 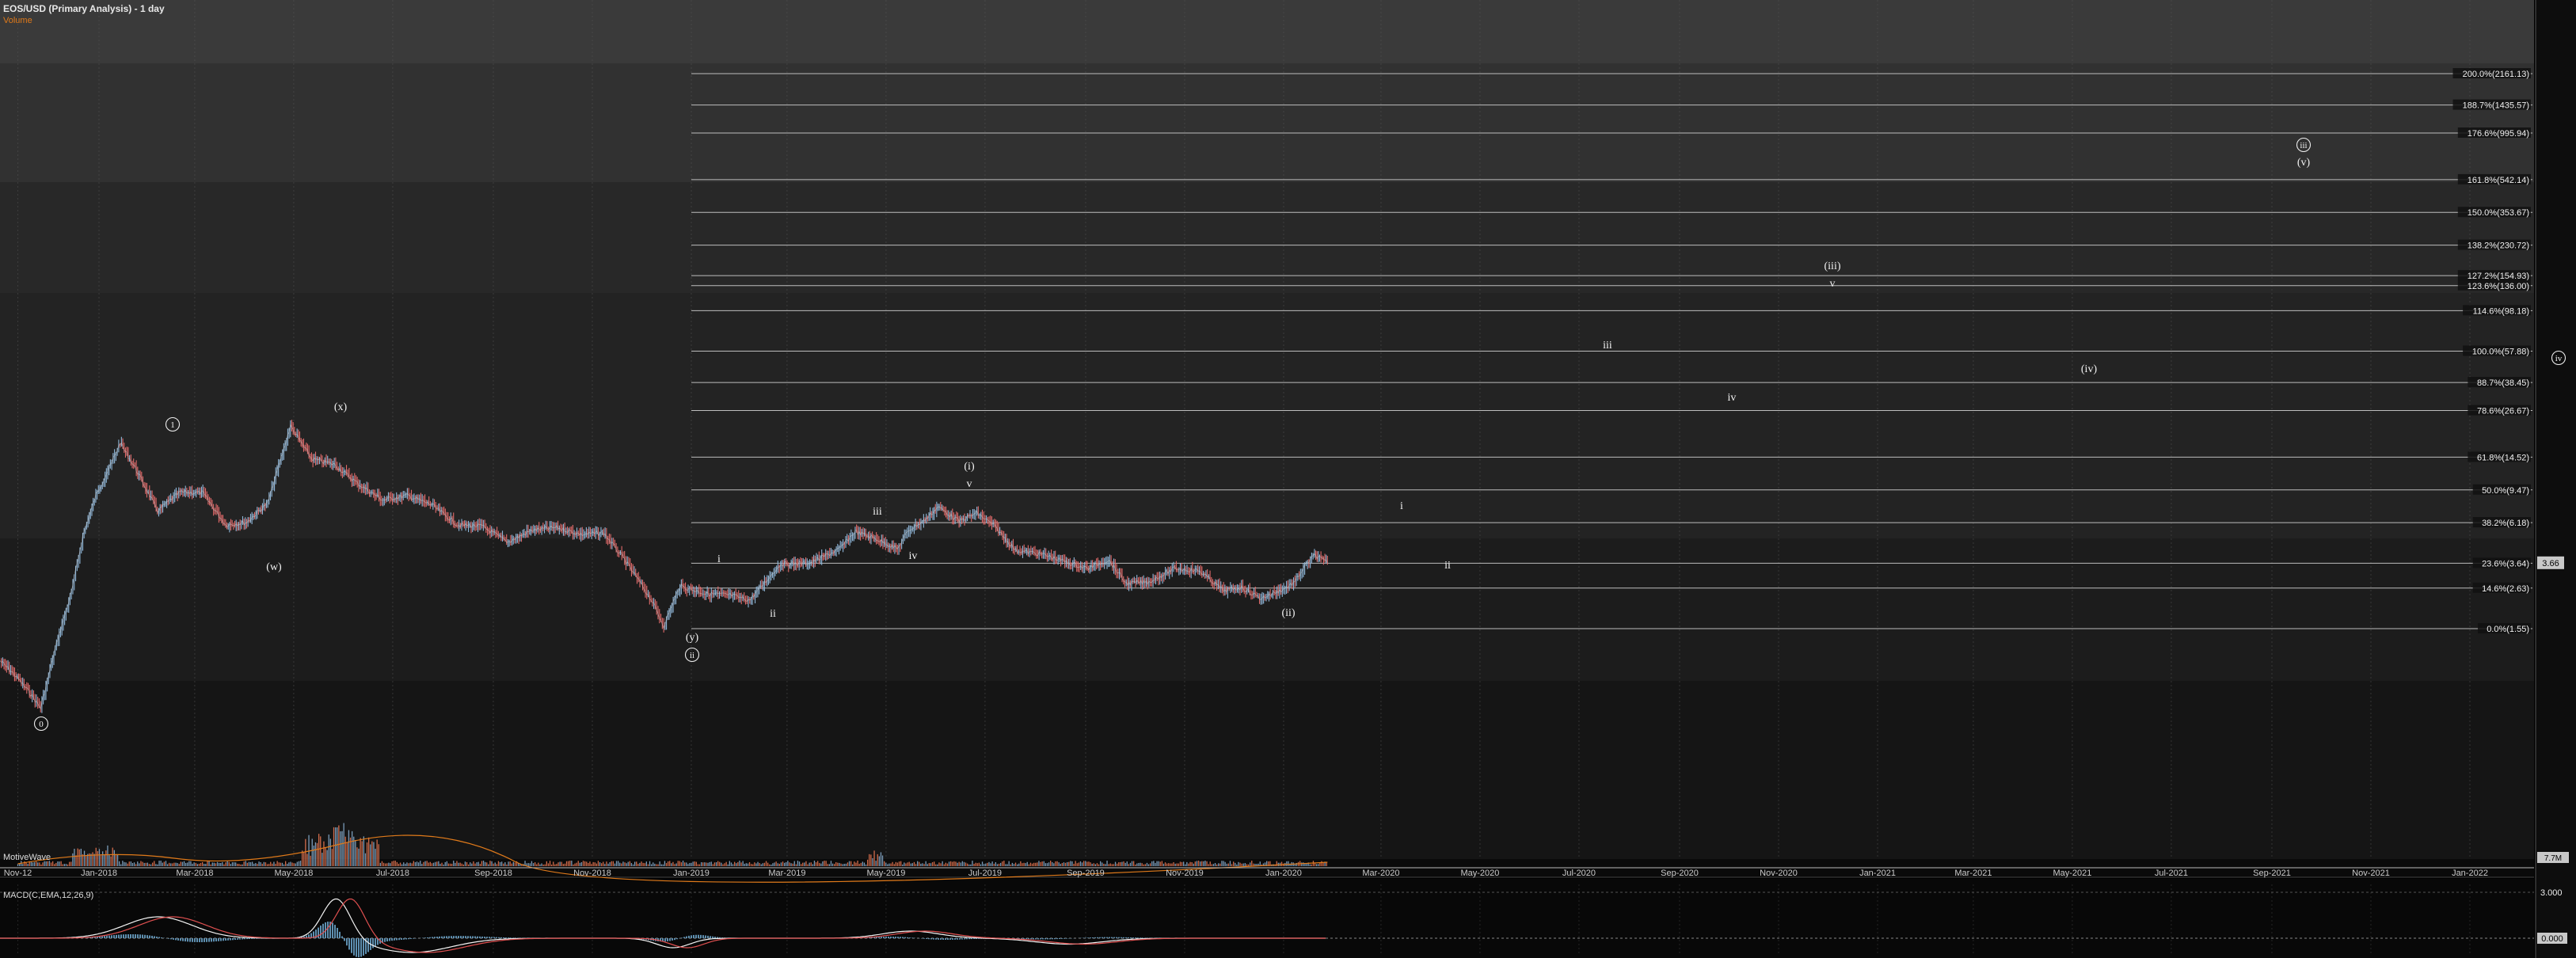 I want to click on date-tick-label: Mar-2019, so click(x=786, y=873).